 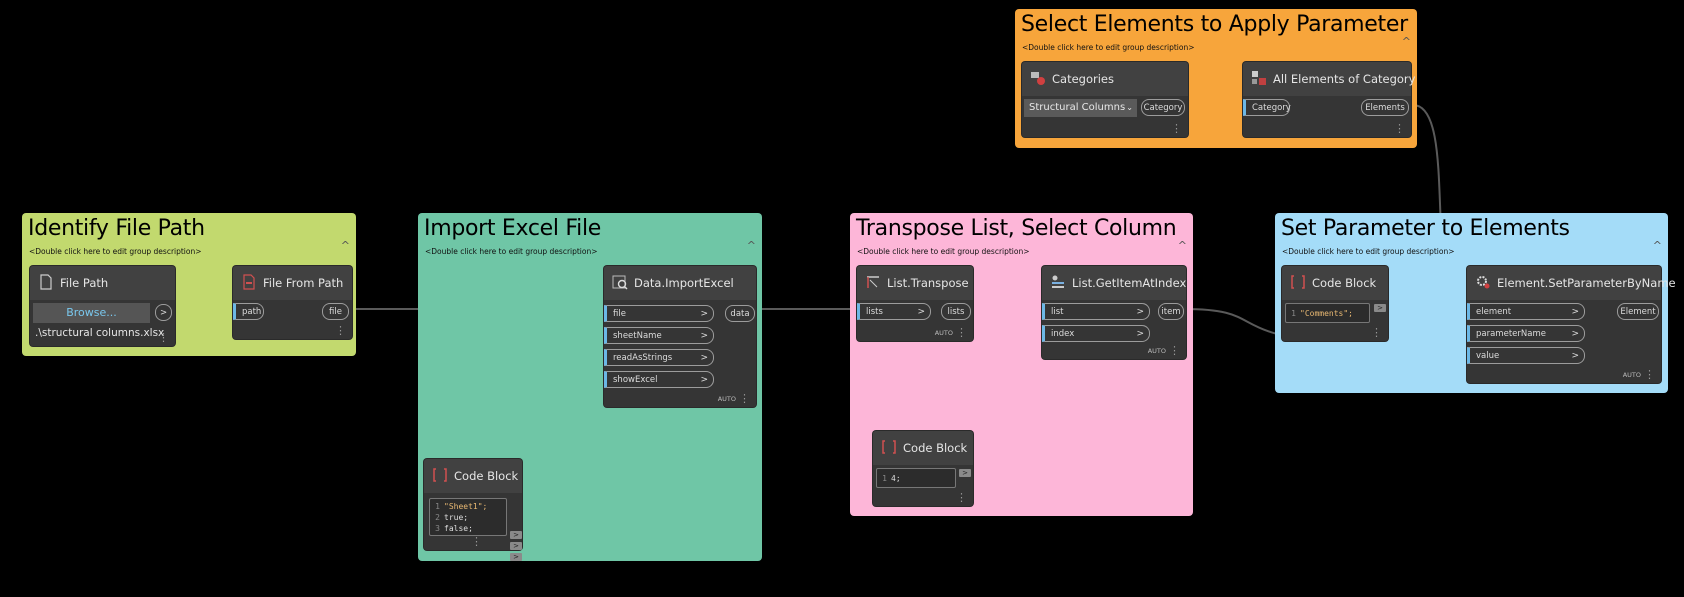 What do you see at coordinates (1526, 333) in the screenshot?
I see `input-port-parametername: parameterName >` at bounding box center [1526, 333].